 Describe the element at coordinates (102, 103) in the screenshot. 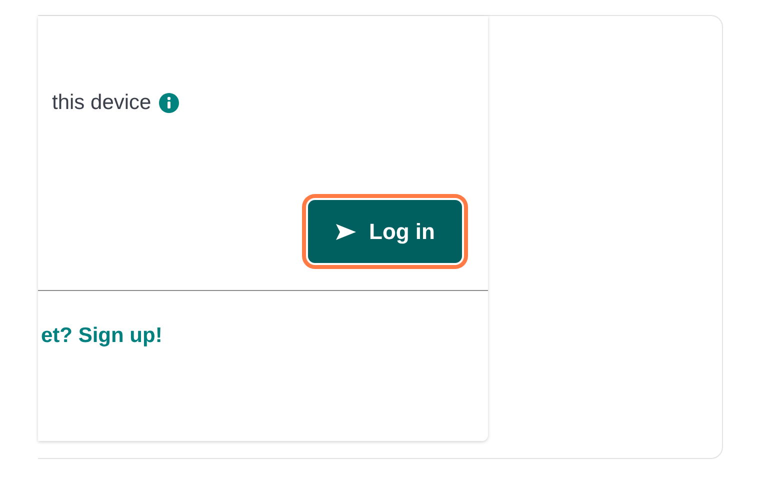

I see `remember-device-label: this device` at that location.